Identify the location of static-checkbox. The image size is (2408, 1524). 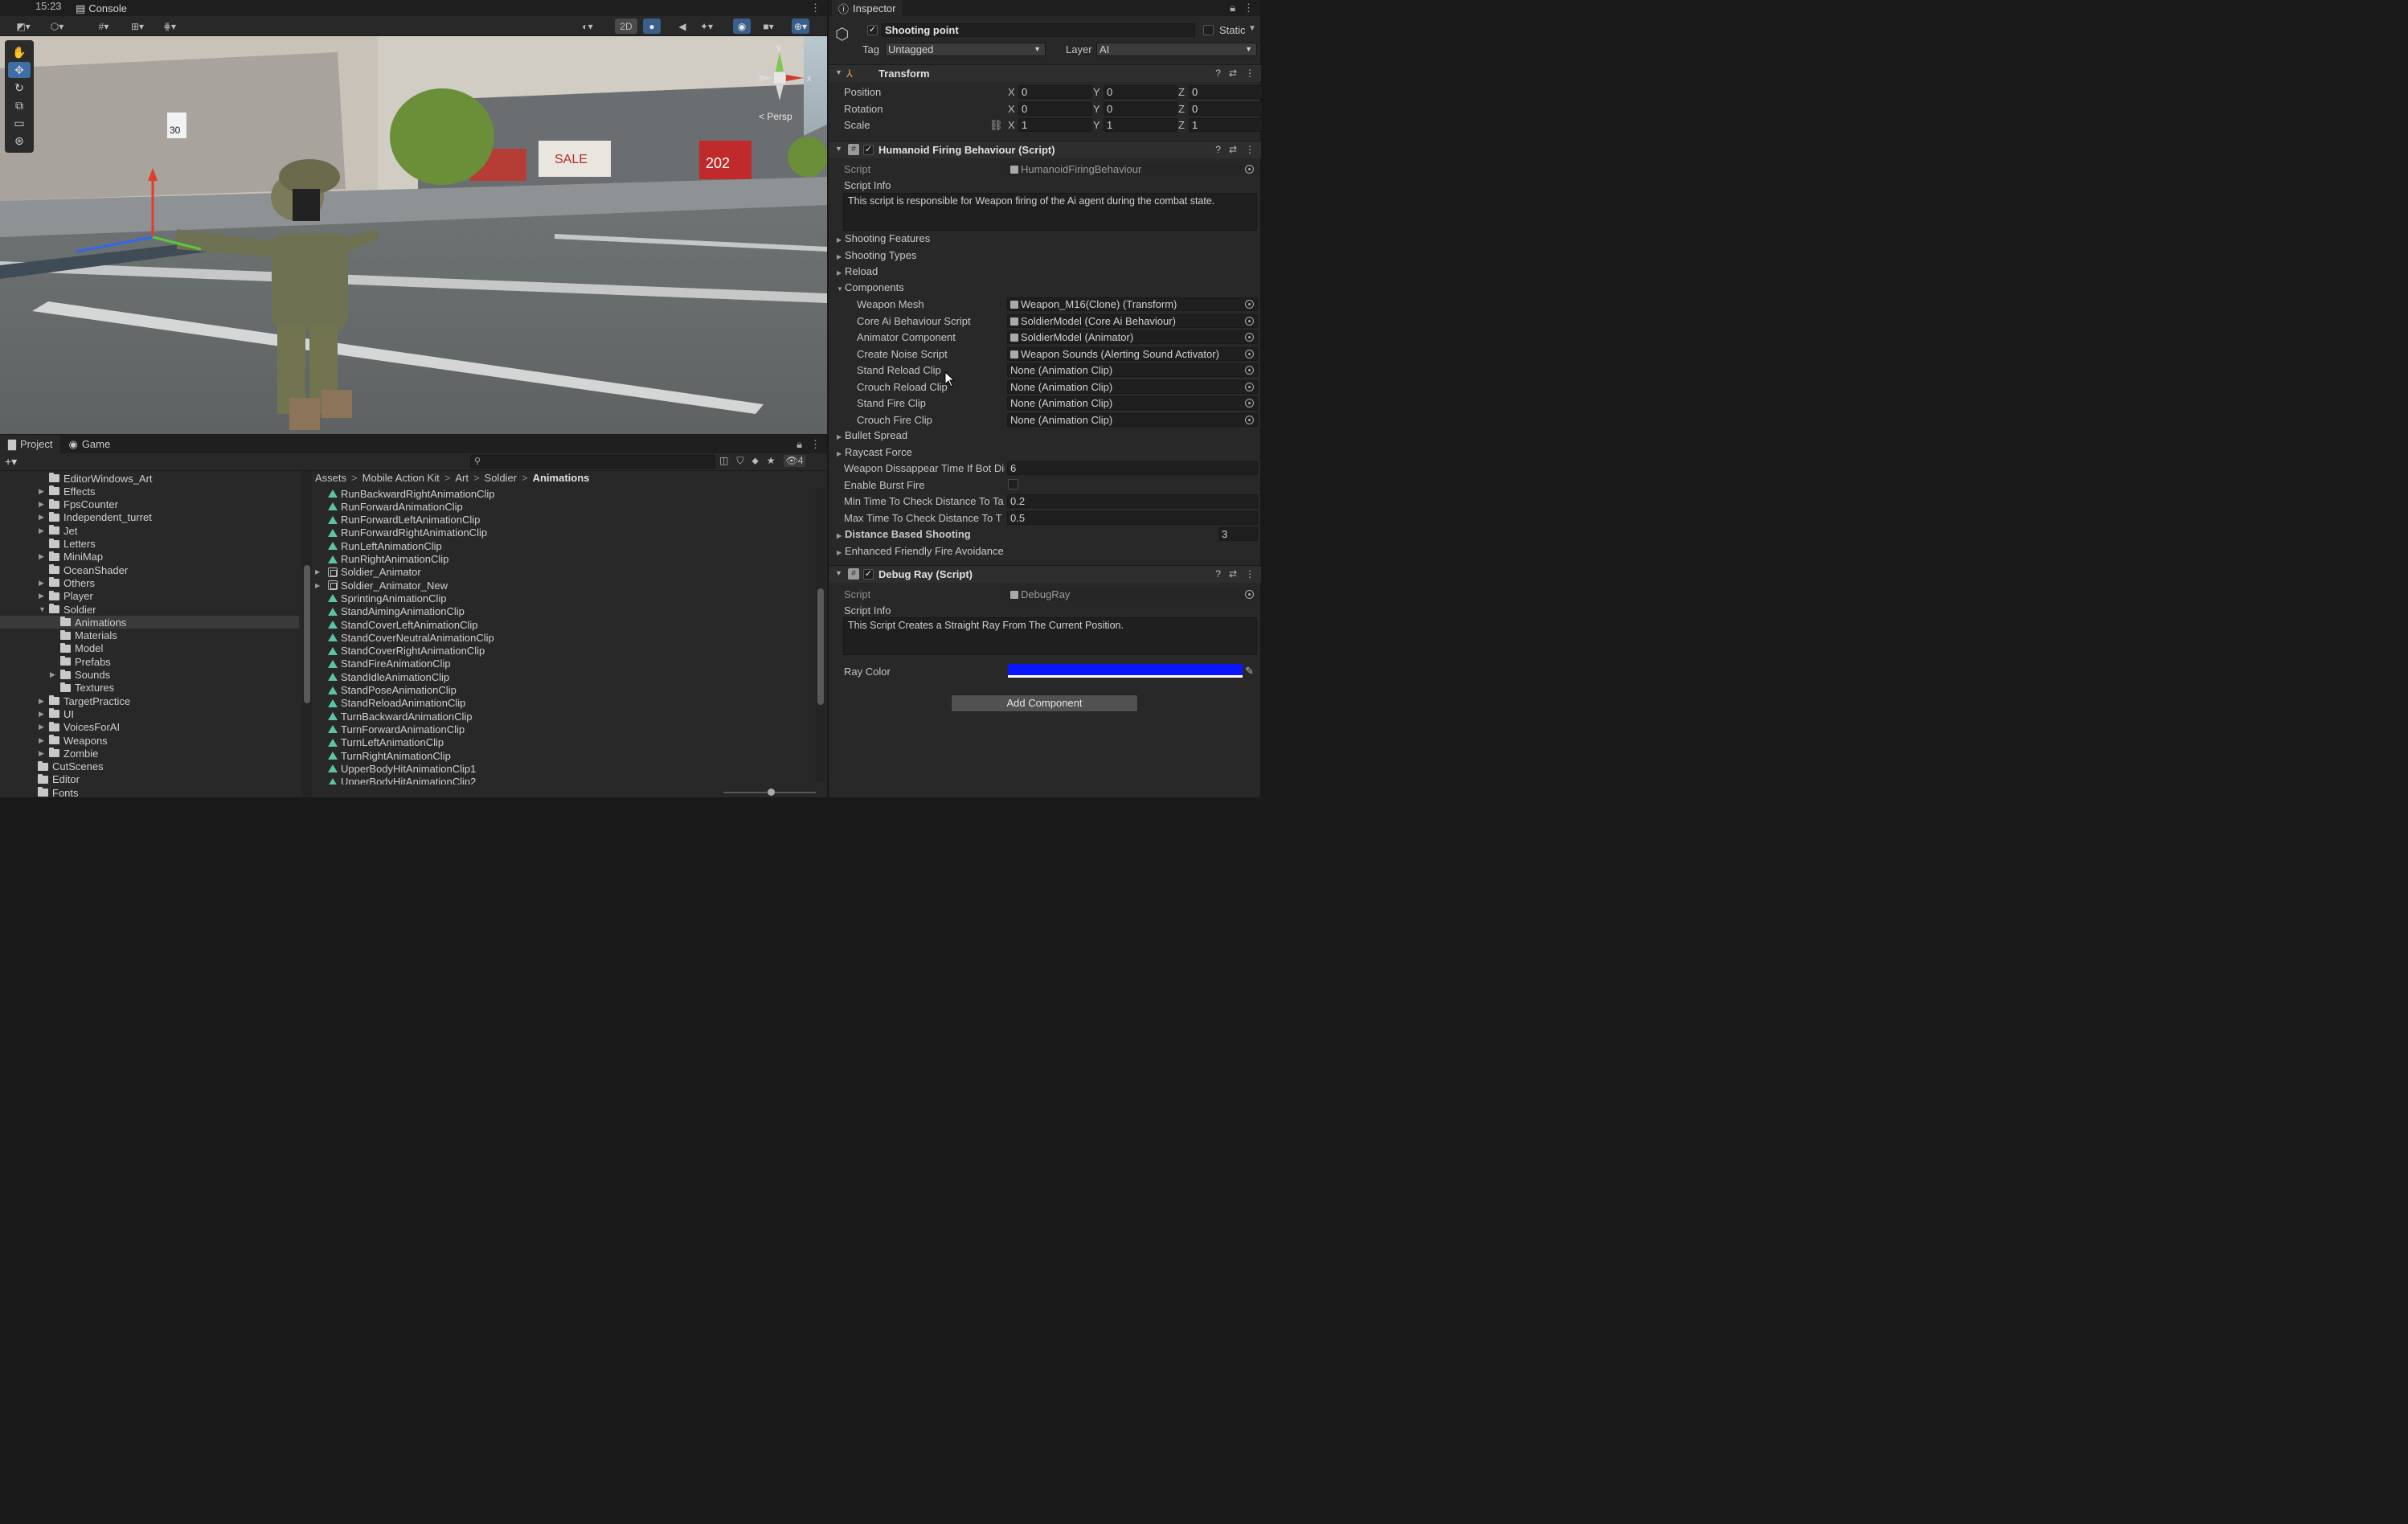
(1208, 30).